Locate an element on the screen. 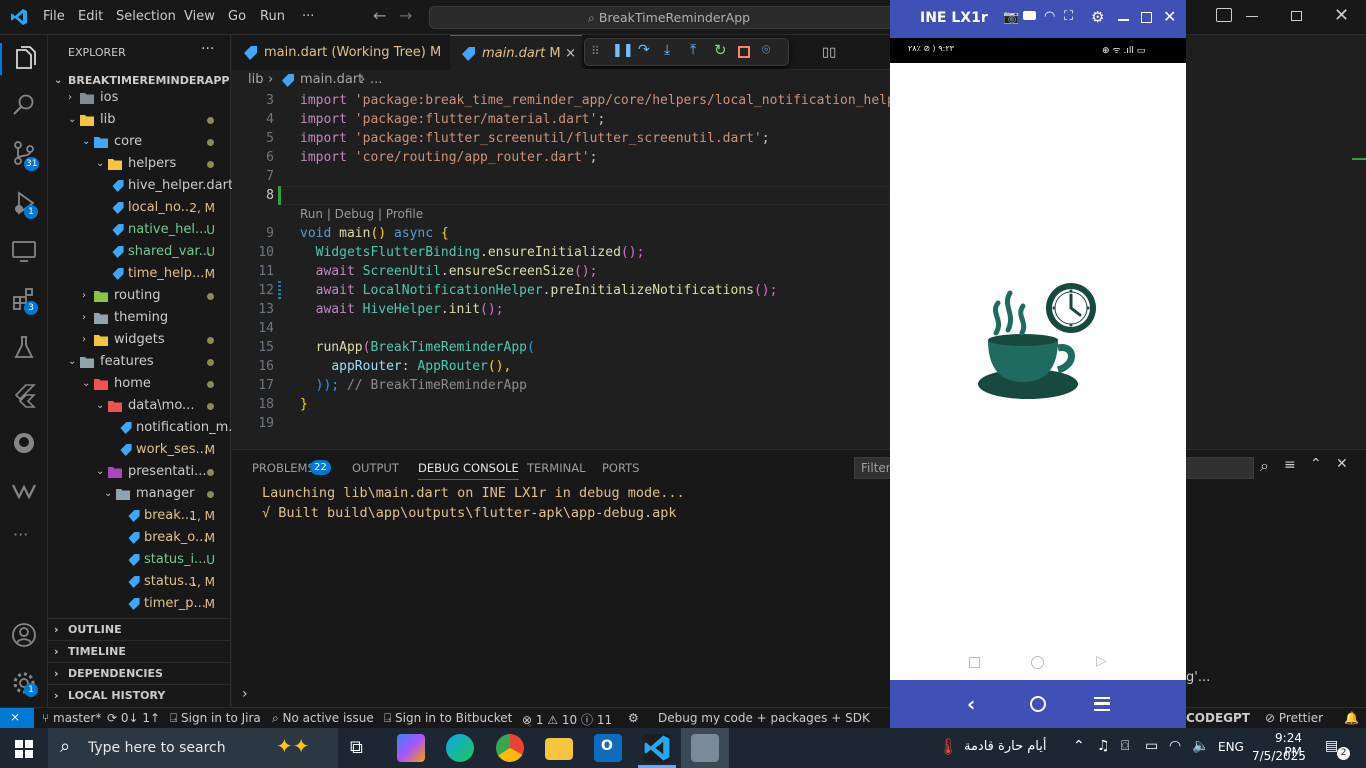 The width and height of the screenshot is (1366, 768). folder-item: ⌄ manager is located at coordinates (139, 494).